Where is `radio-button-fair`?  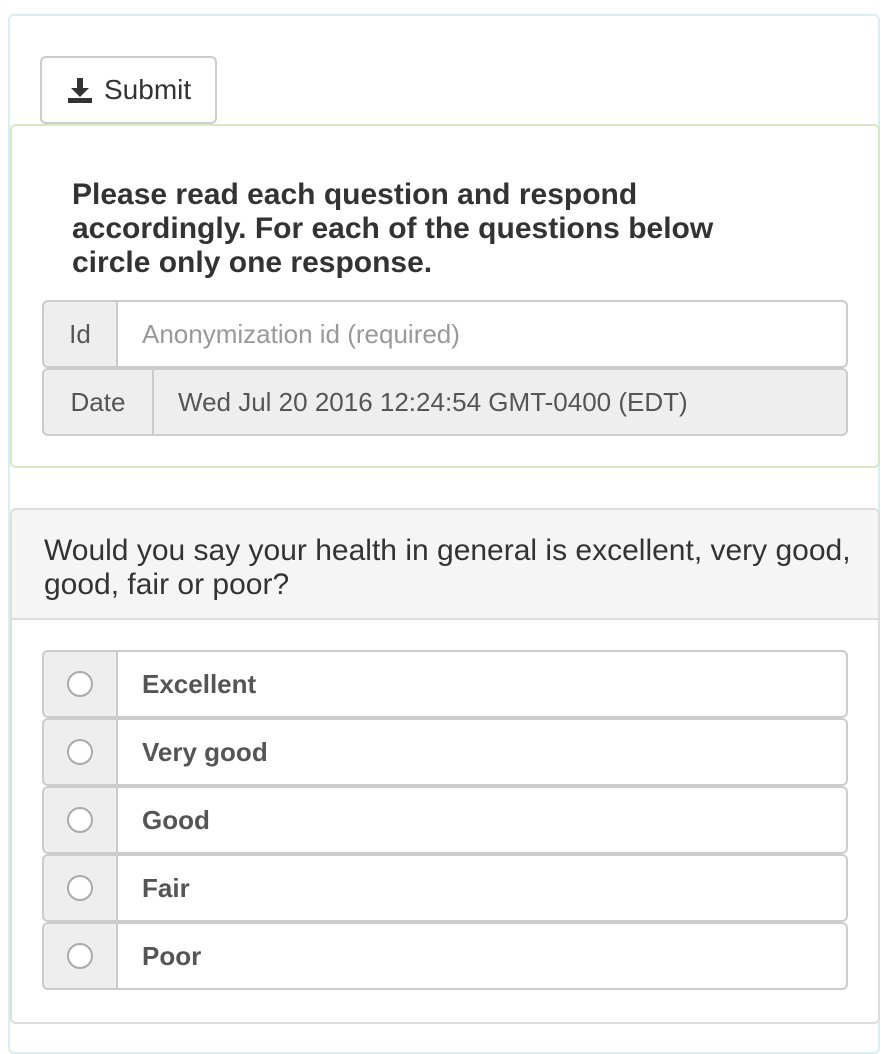 radio-button-fair is located at coordinates (80, 888).